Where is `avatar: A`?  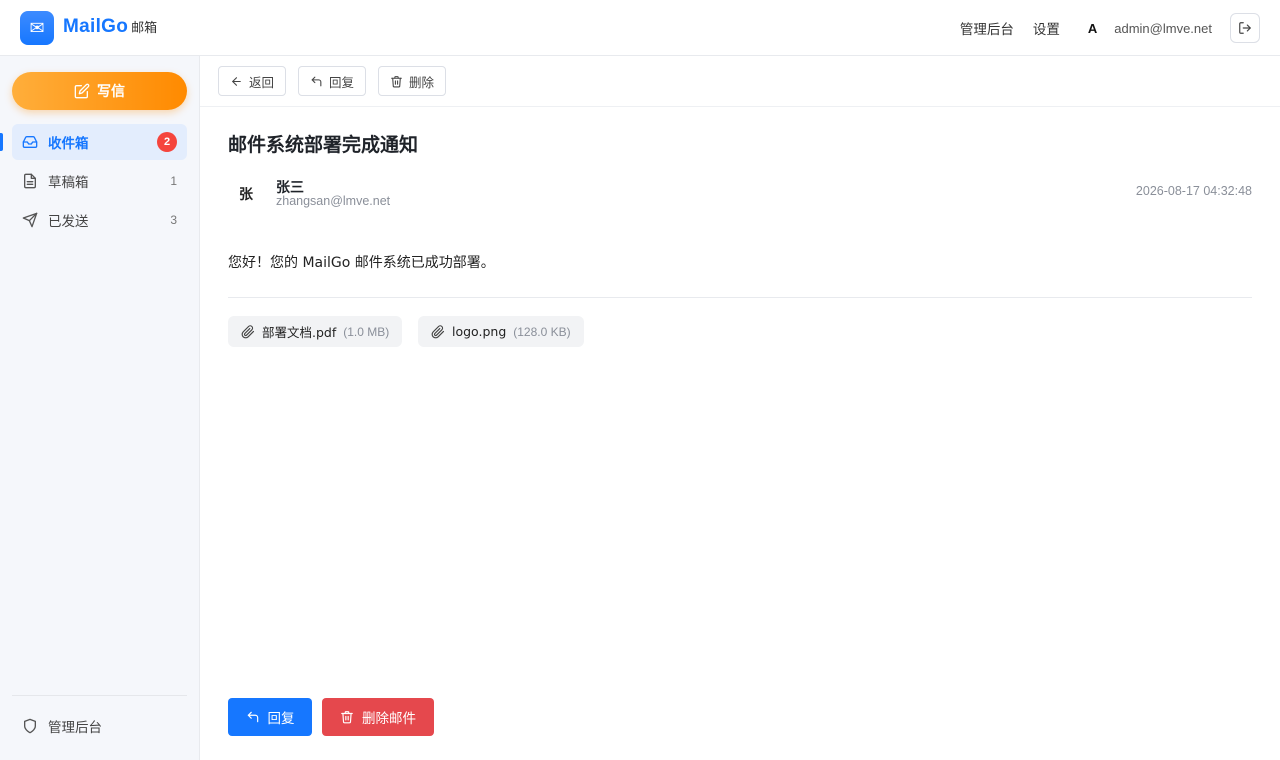 avatar: A is located at coordinates (1092, 28).